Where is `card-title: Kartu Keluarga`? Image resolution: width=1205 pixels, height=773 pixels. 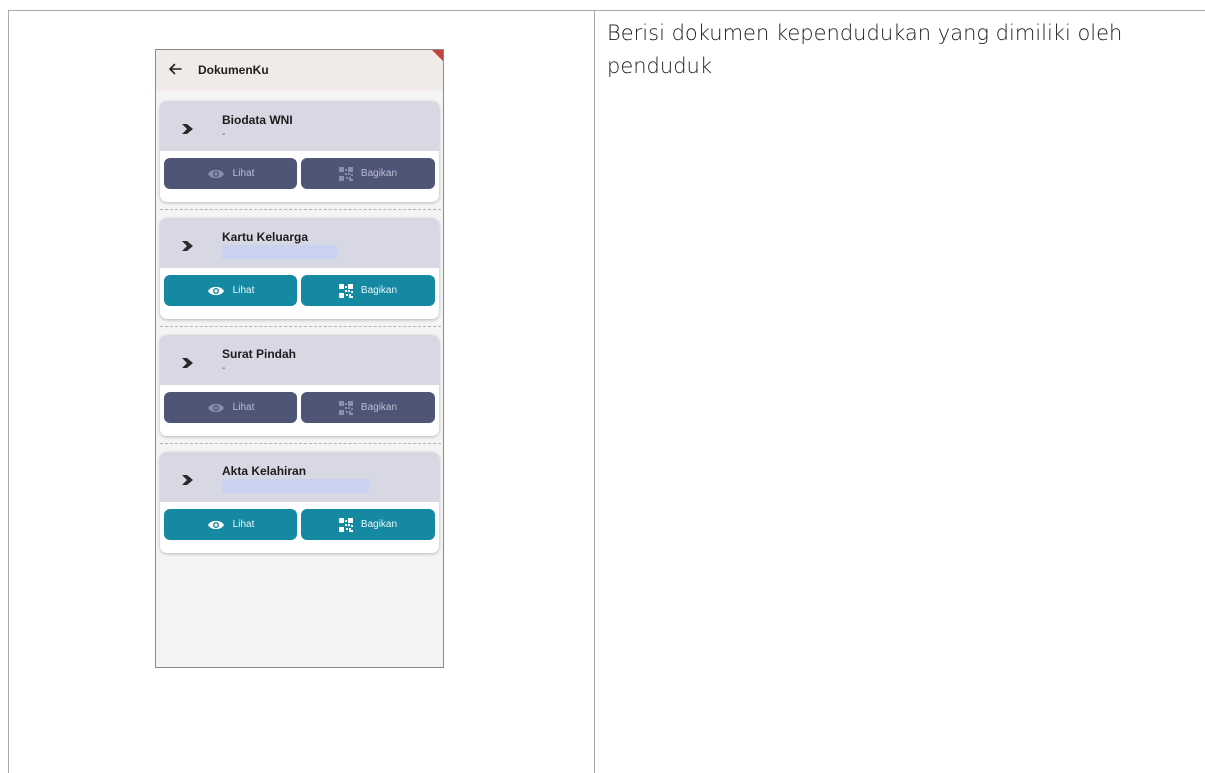
card-title: Kartu Keluarga is located at coordinates (265, 237).